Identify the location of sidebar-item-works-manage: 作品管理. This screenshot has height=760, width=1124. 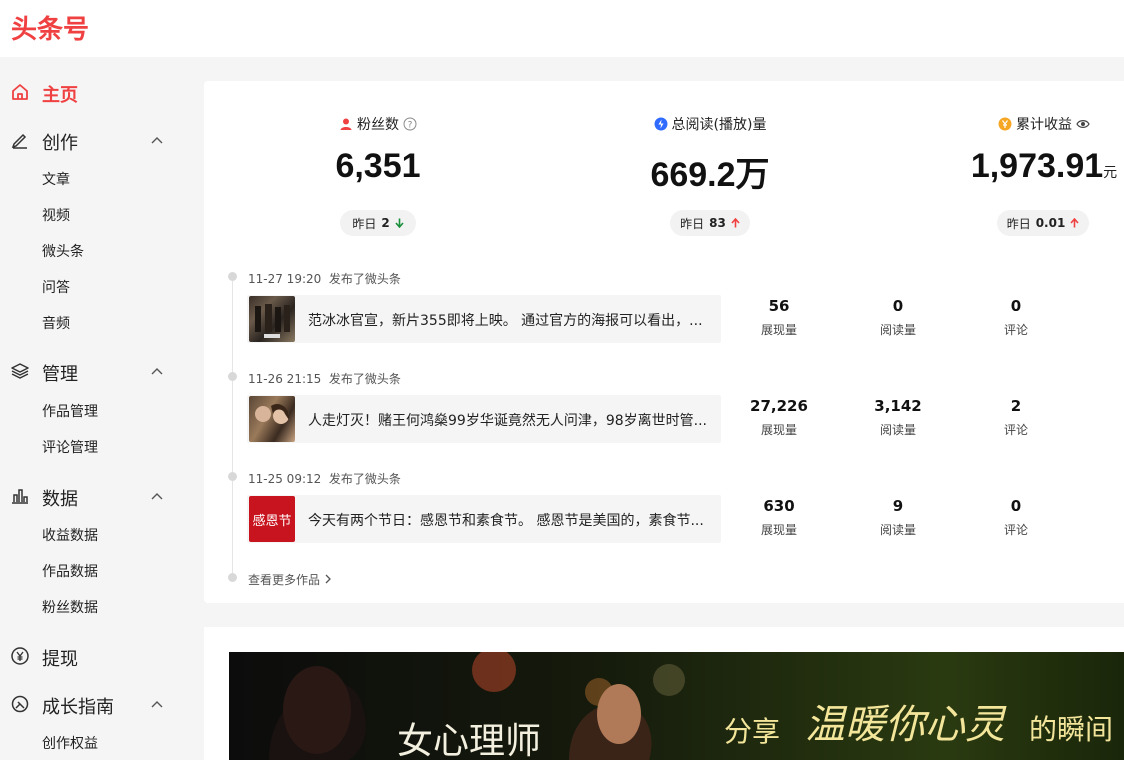
(70, 411).